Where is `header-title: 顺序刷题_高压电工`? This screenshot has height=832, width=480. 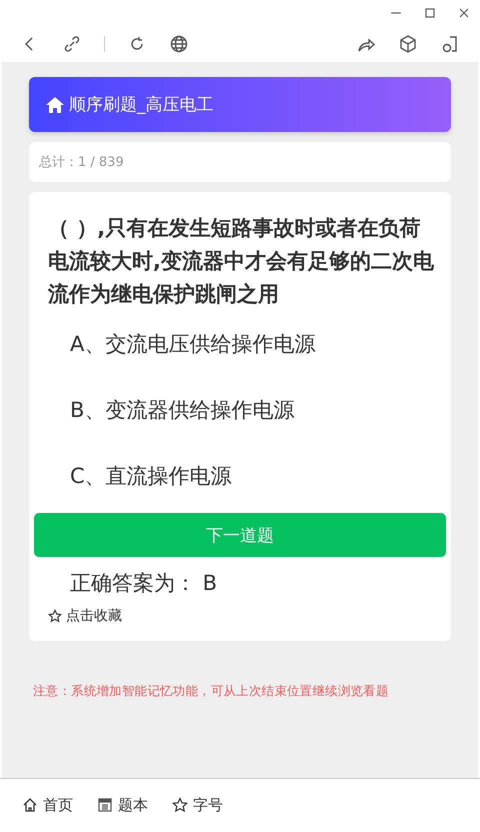 header-title: 顺序刷题_高压电工 is located at coordinates (141, 105).